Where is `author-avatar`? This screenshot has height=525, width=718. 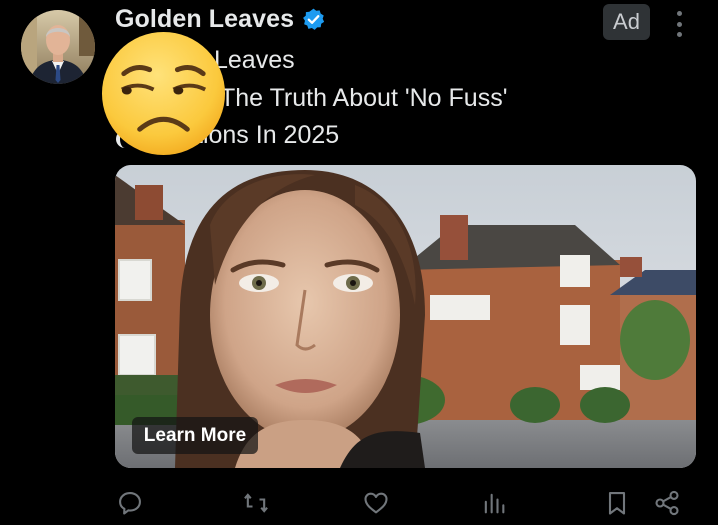 author-avatar is located at coordinates (58, 47).